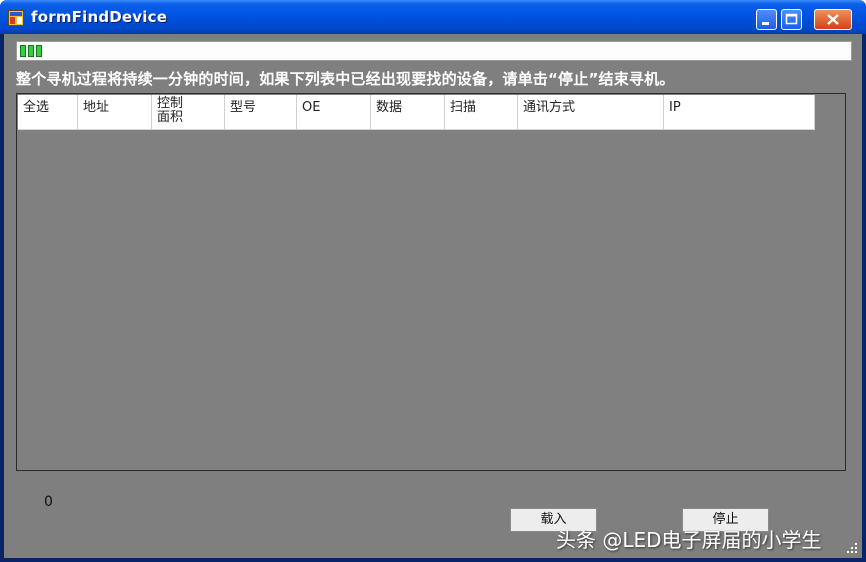  I want to click on device-count: 0, so click(48, 502).